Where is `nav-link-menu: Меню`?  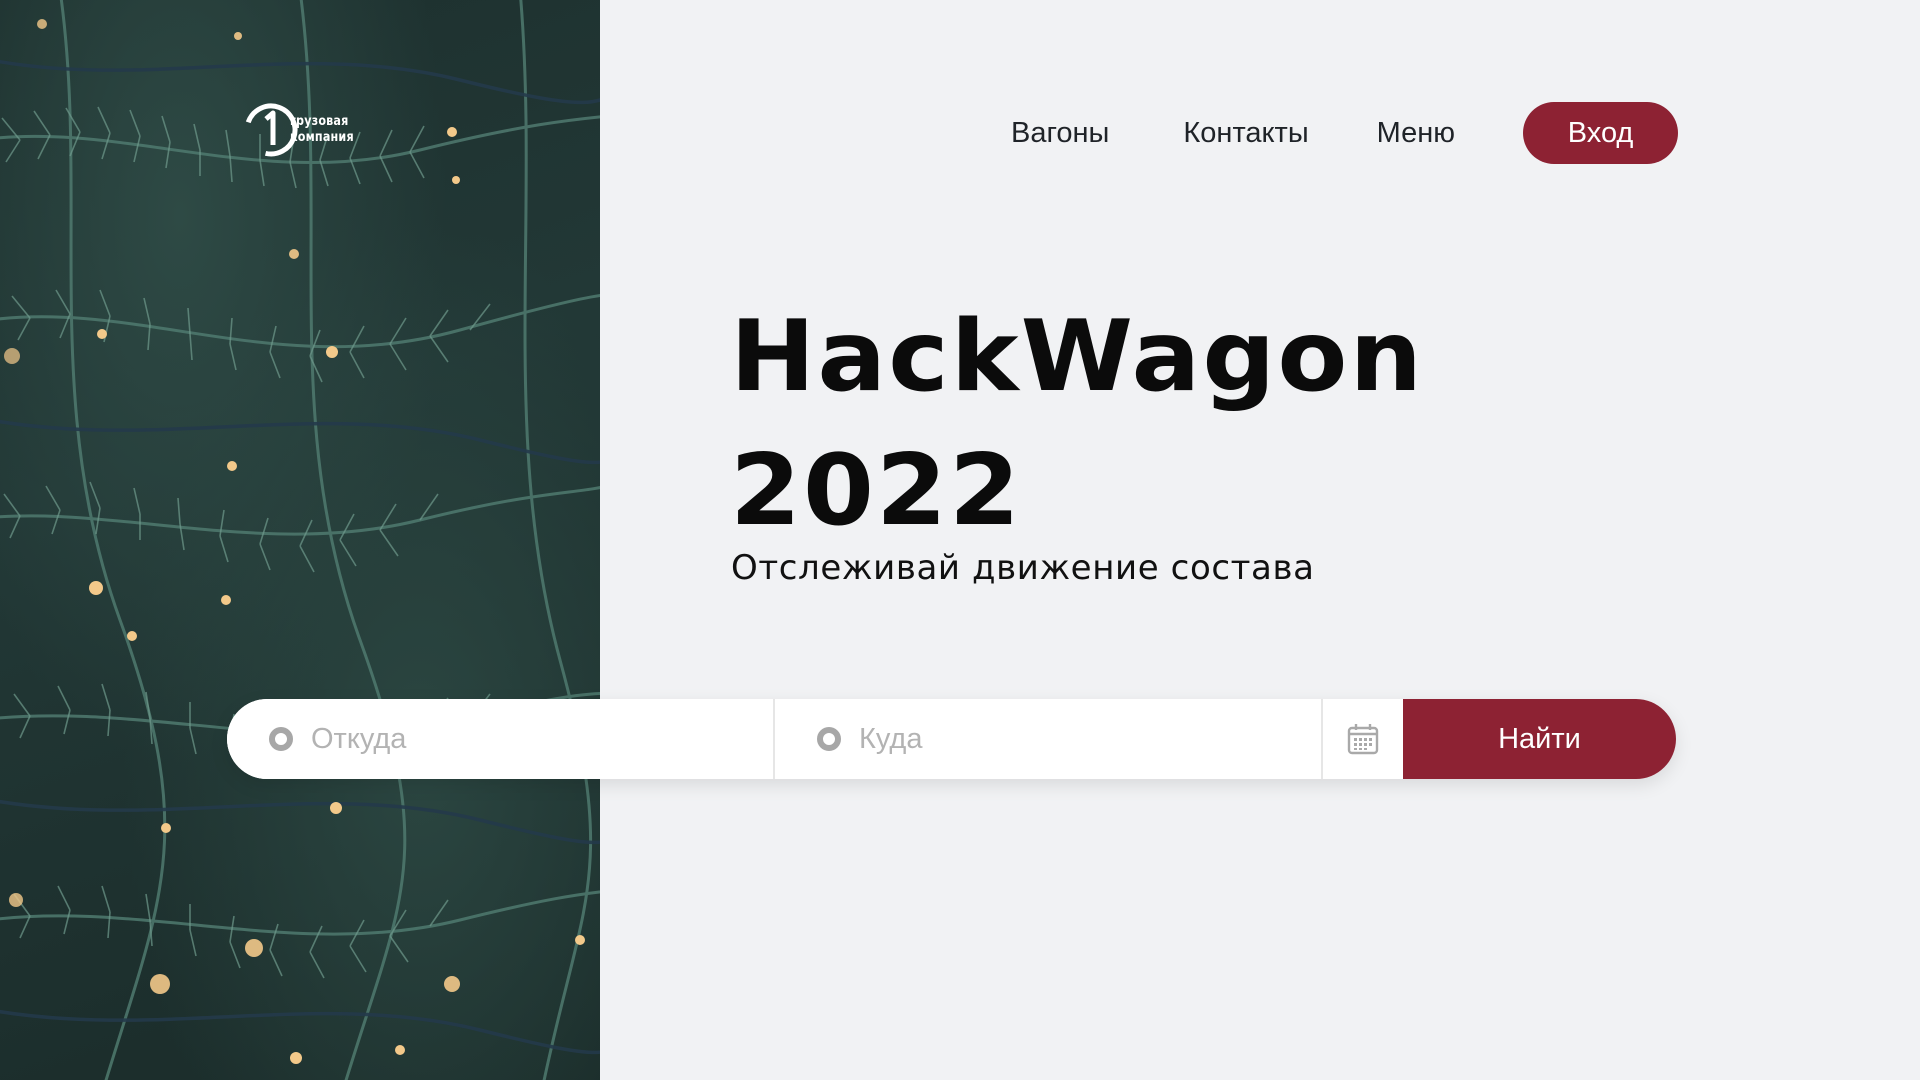 nav-link-menu: Меню is located at coordinates (1416, 133).